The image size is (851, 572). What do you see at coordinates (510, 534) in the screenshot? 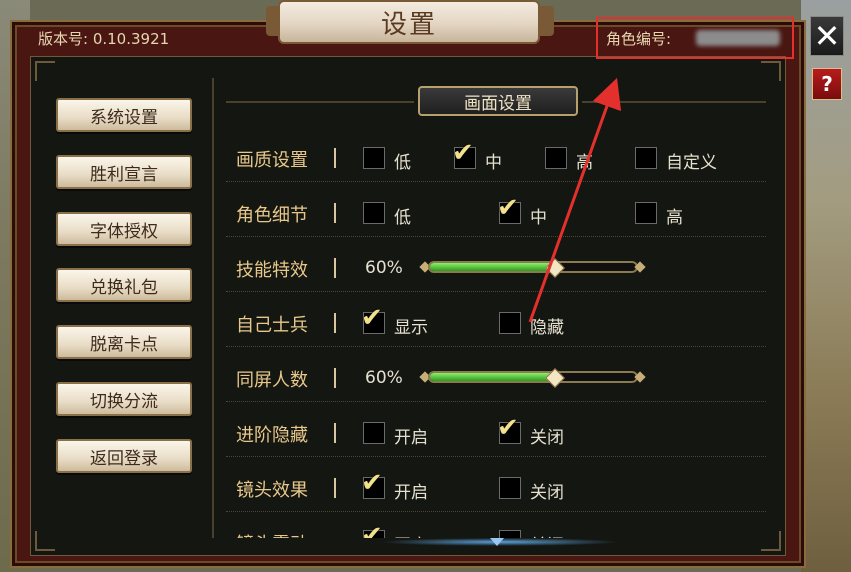
I see `camera-shake-off-checkbox` at bounding box center [510, 534].